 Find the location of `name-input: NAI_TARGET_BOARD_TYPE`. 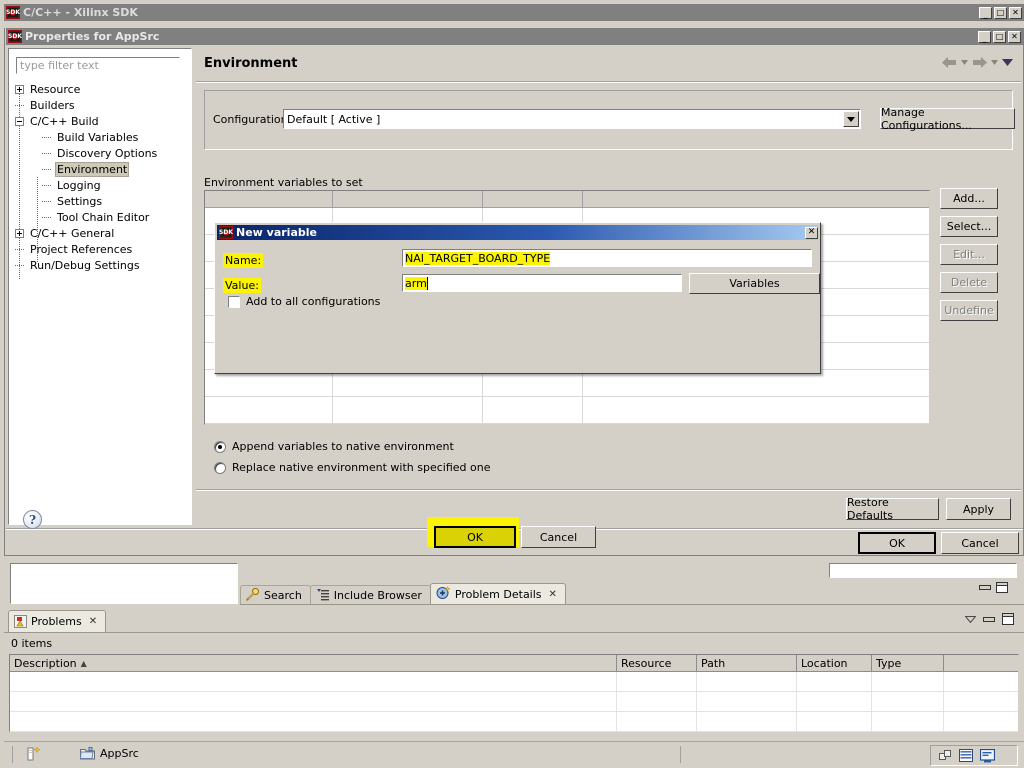

name-input: NAI_TARGET_BOARD_TYPE is located at coordinates (607, 258).